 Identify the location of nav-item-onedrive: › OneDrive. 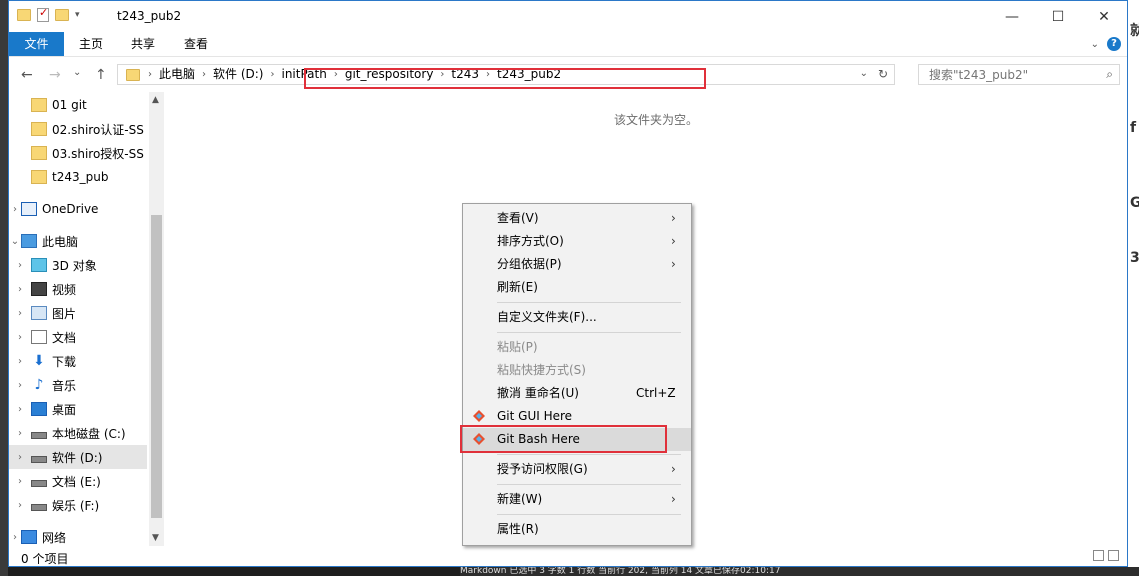
(78, 209).